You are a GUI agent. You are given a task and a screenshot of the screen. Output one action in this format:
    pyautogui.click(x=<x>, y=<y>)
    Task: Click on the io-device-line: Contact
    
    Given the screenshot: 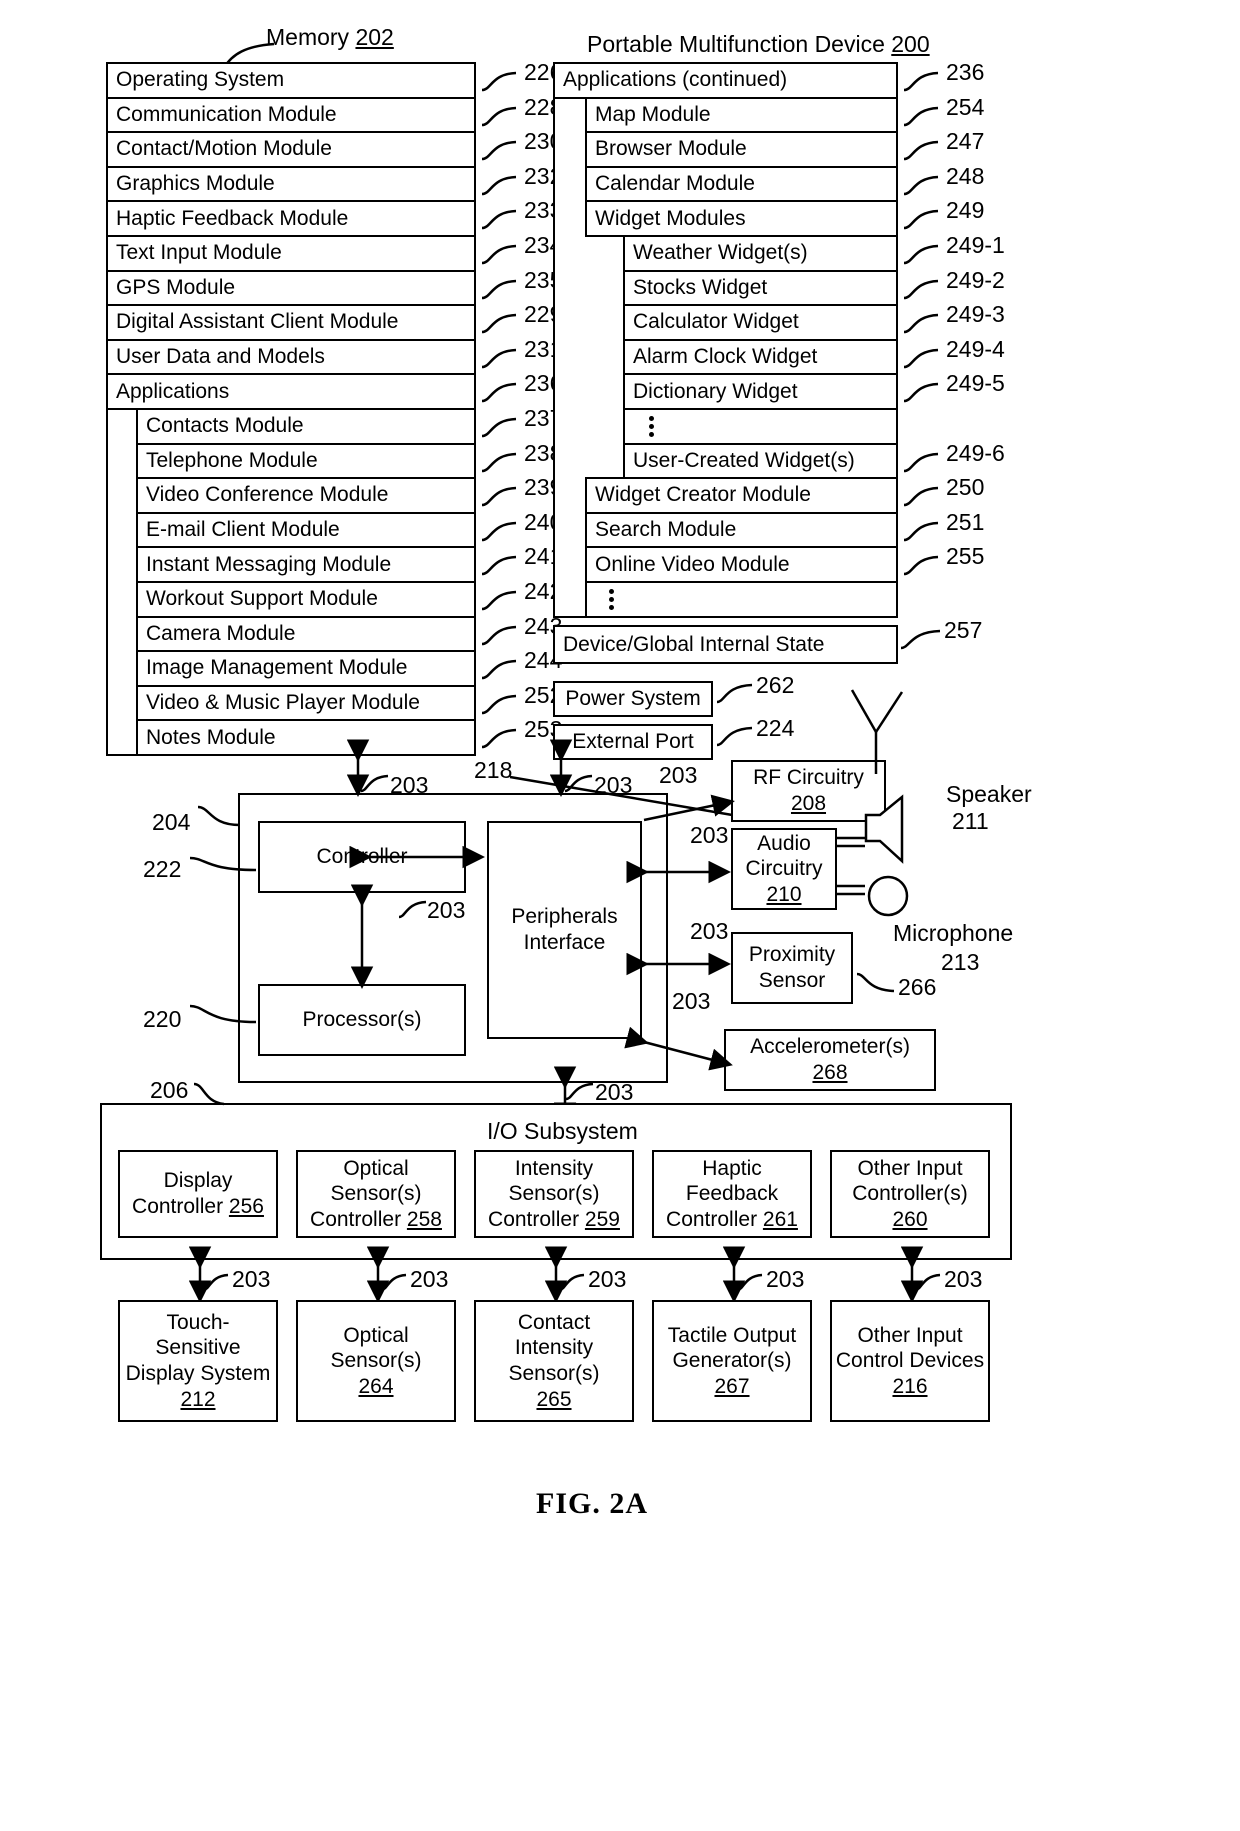 What is the action you would take?
    pyautogui.click(x=554, y=1322)
    